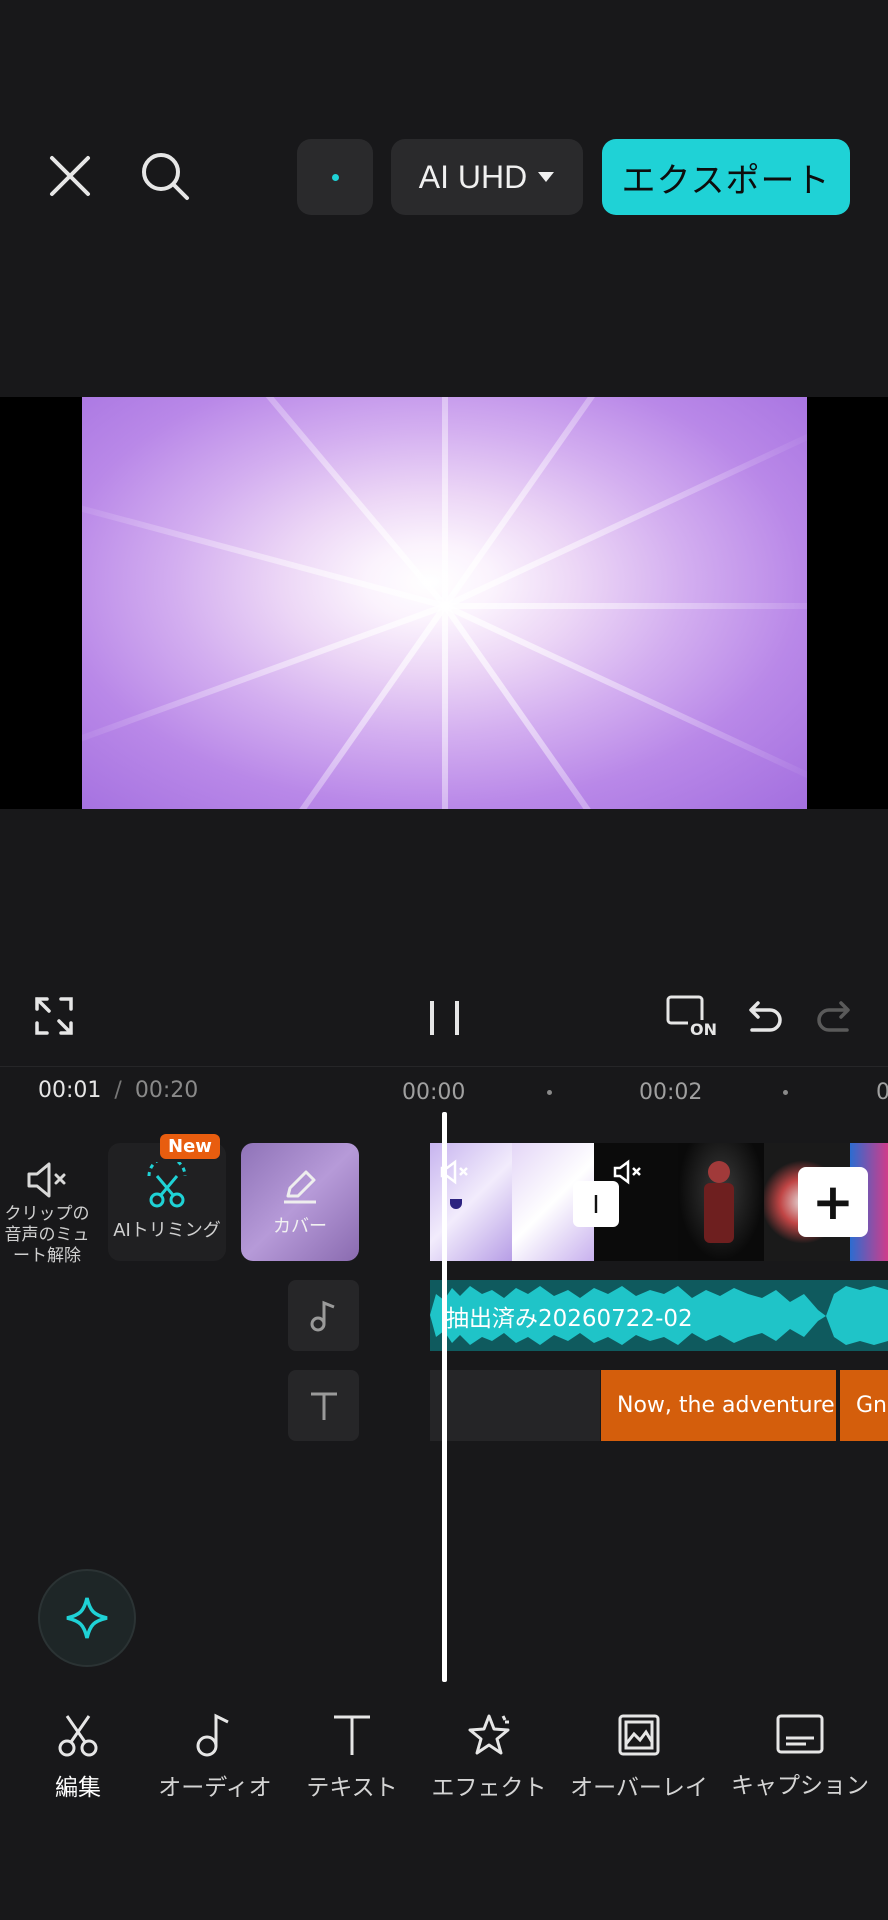  I want to click on text-clip: Gn, so click(864, 1405).